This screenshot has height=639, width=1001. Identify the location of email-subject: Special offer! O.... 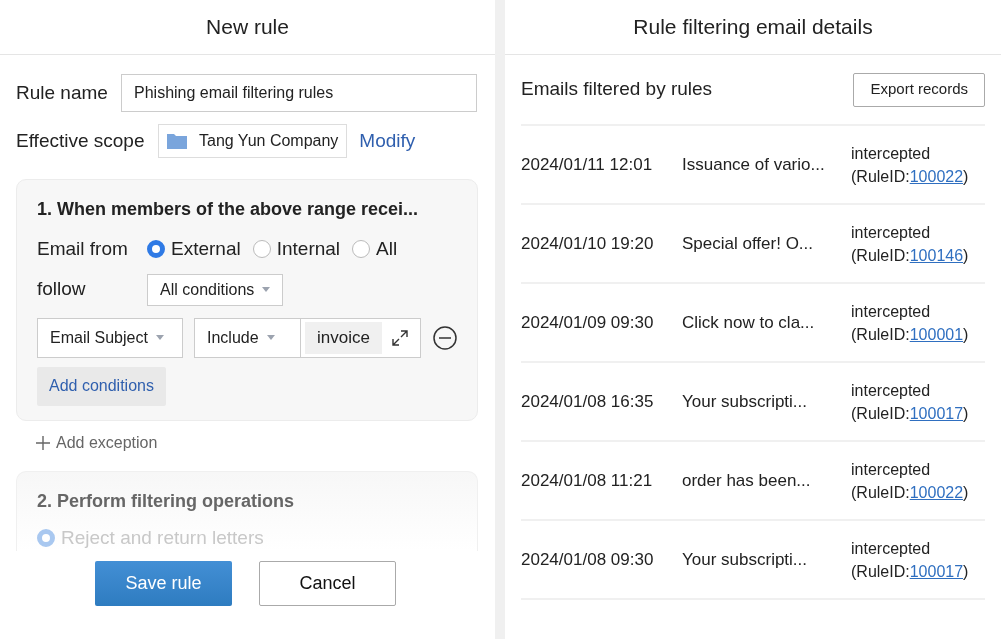
(748, 243).